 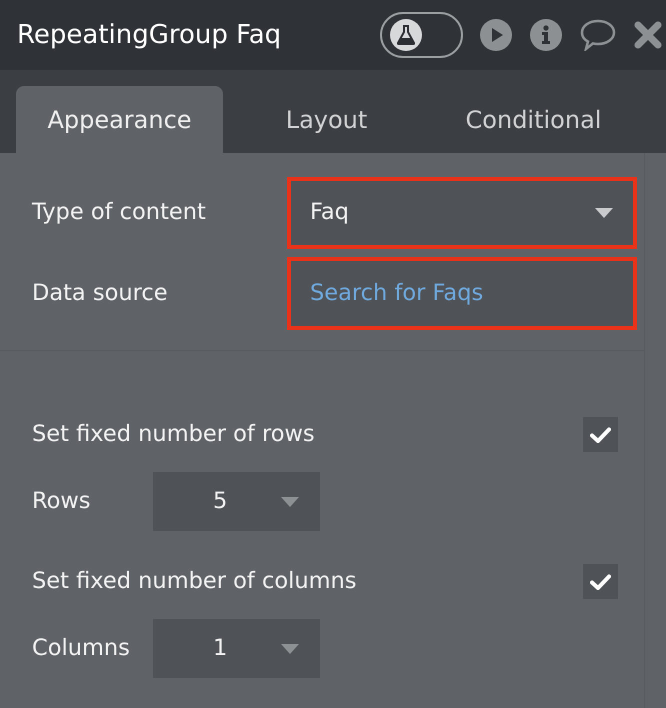 What do you see at coordinates (326, 119) in the screenshot?
I see `tab: Layout` at bounding box center [326, 119].